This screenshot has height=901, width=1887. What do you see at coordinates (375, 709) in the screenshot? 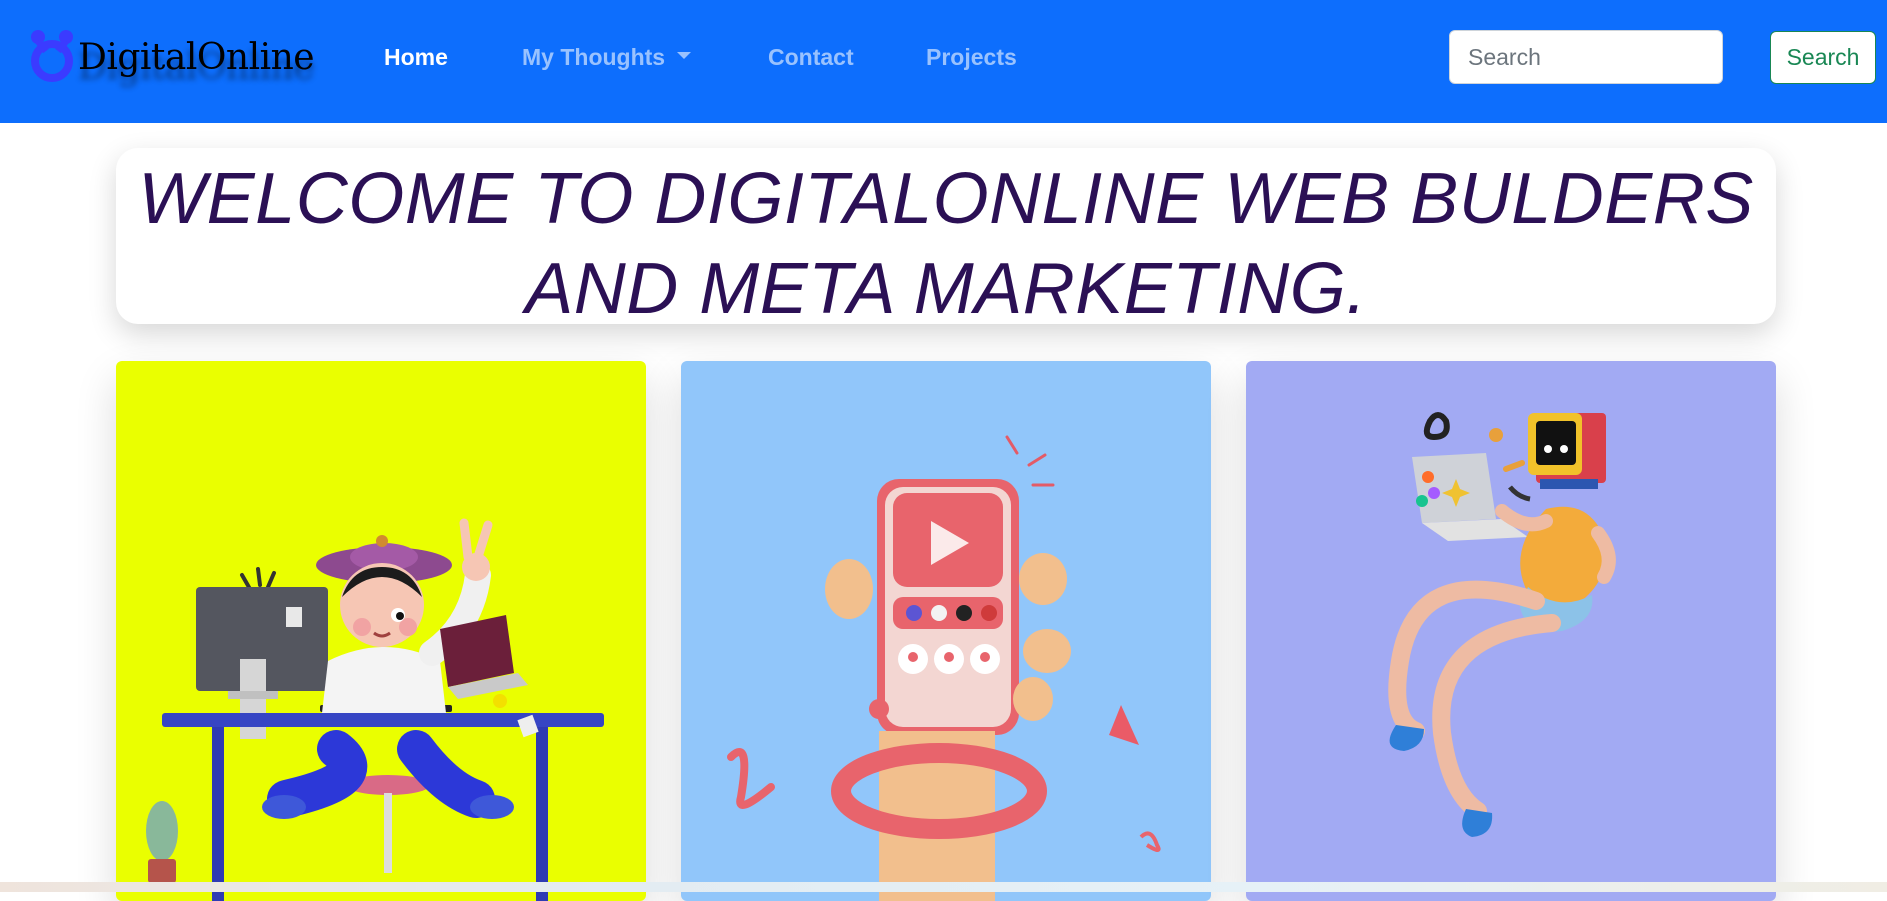
I see `person-at-desk-illustration` at bounding box center [375, 709].